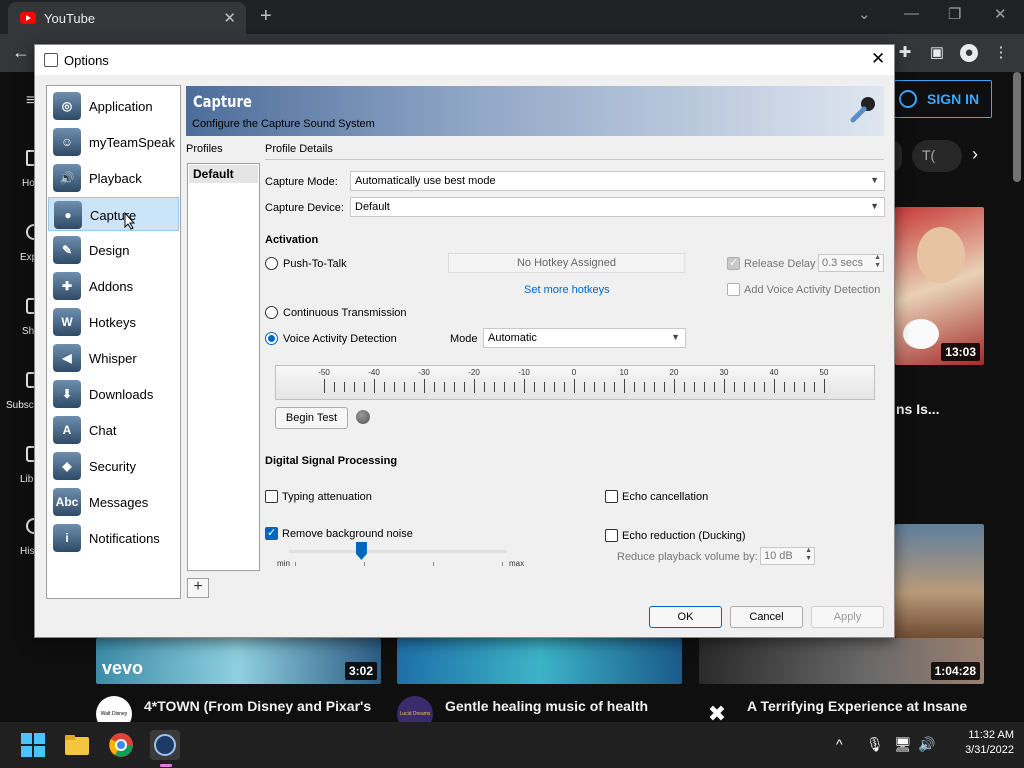 This screenshot has height=768, width=1024. Describe the element at coordinates (121, 106) in the screenshot. I see `nav-item-label: Application` at that location.